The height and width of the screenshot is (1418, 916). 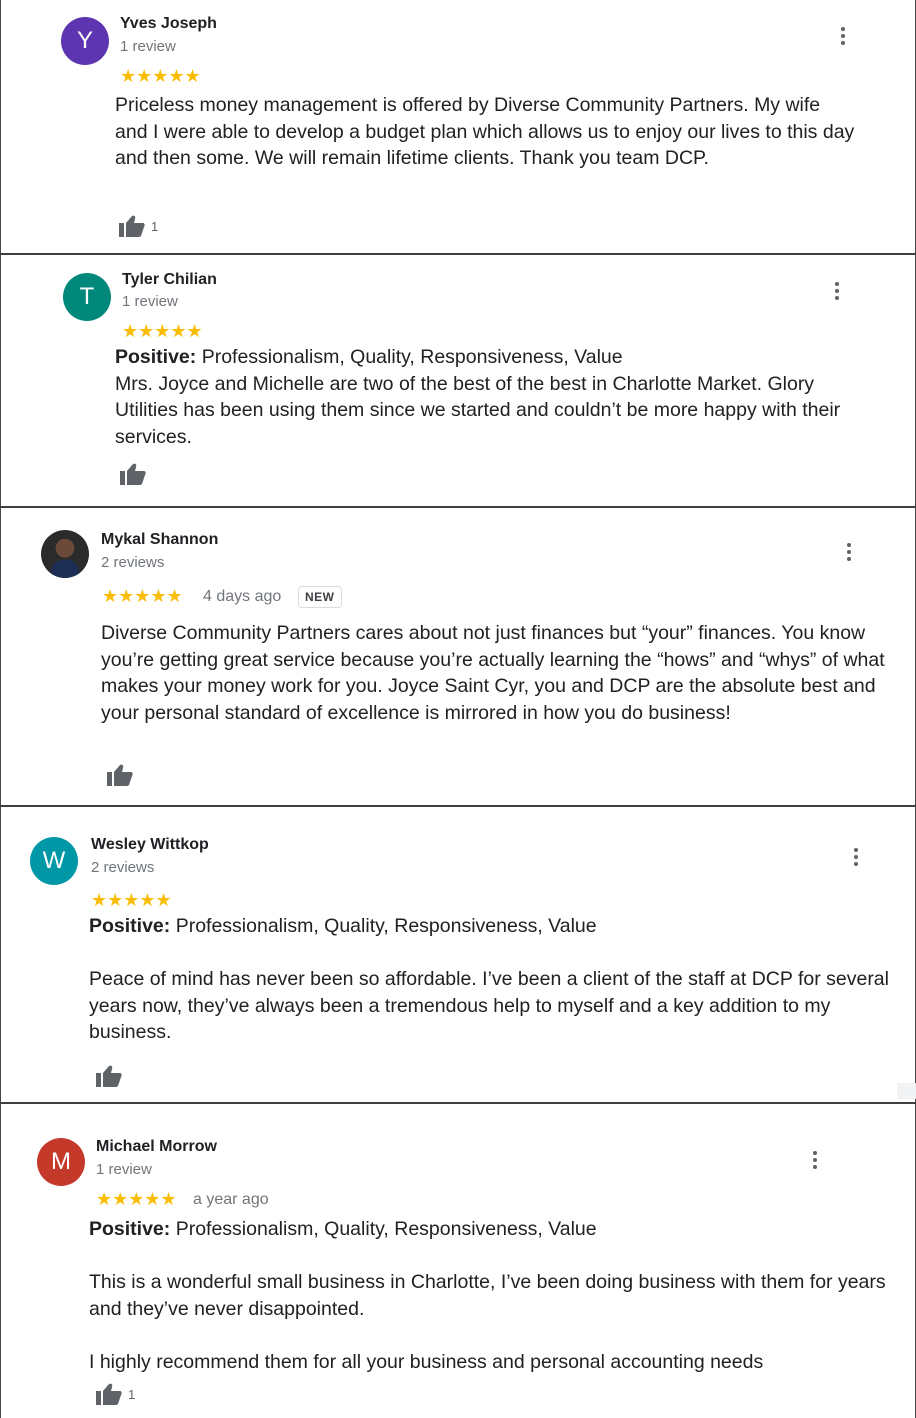 I want to click on reviewer-name: Tyler Chilian, so click(x=169, y=280).